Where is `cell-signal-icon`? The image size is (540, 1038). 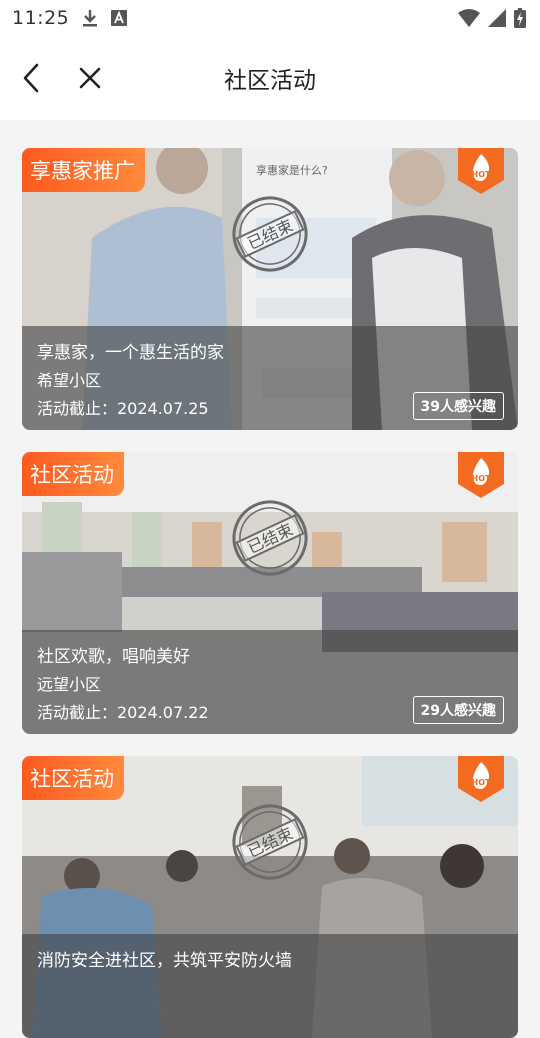 cell-signal-icon is located at coordinates (497, 18).